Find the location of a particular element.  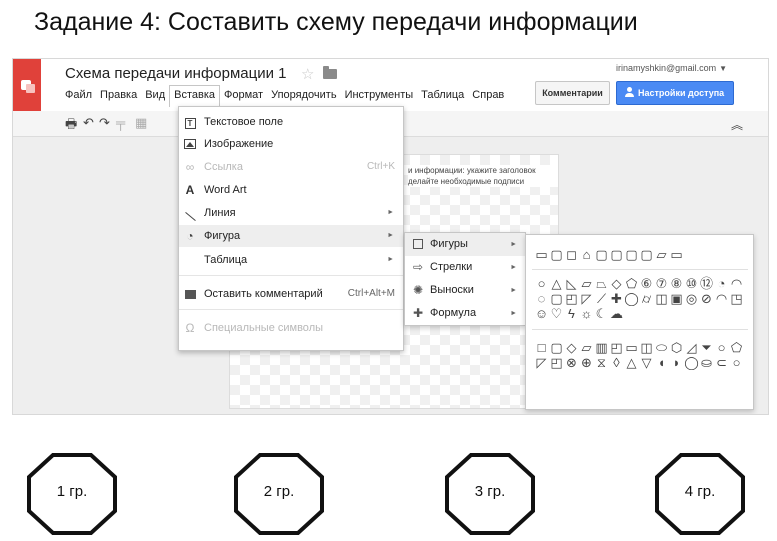

right-triangle-shape-icon: ◺ is located at coordinates (571, 283).